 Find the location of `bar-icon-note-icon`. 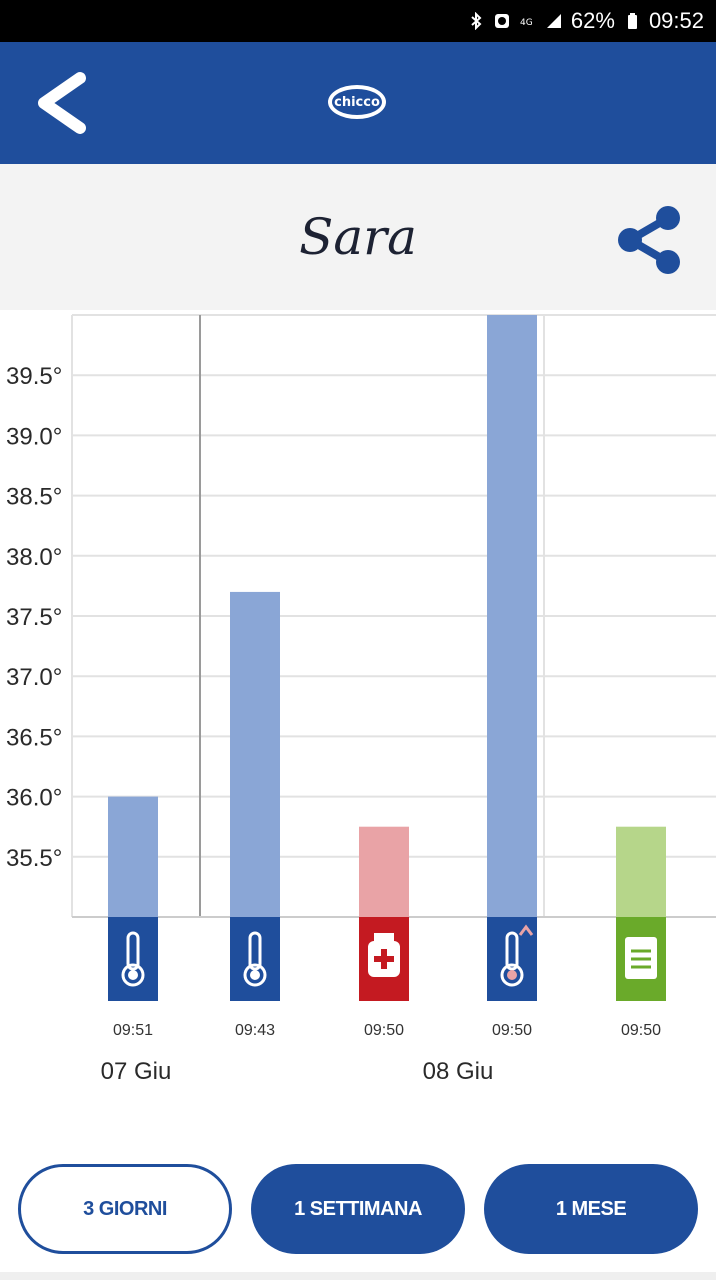

bar-icon-note-icon is located at coordinates (641, 959).